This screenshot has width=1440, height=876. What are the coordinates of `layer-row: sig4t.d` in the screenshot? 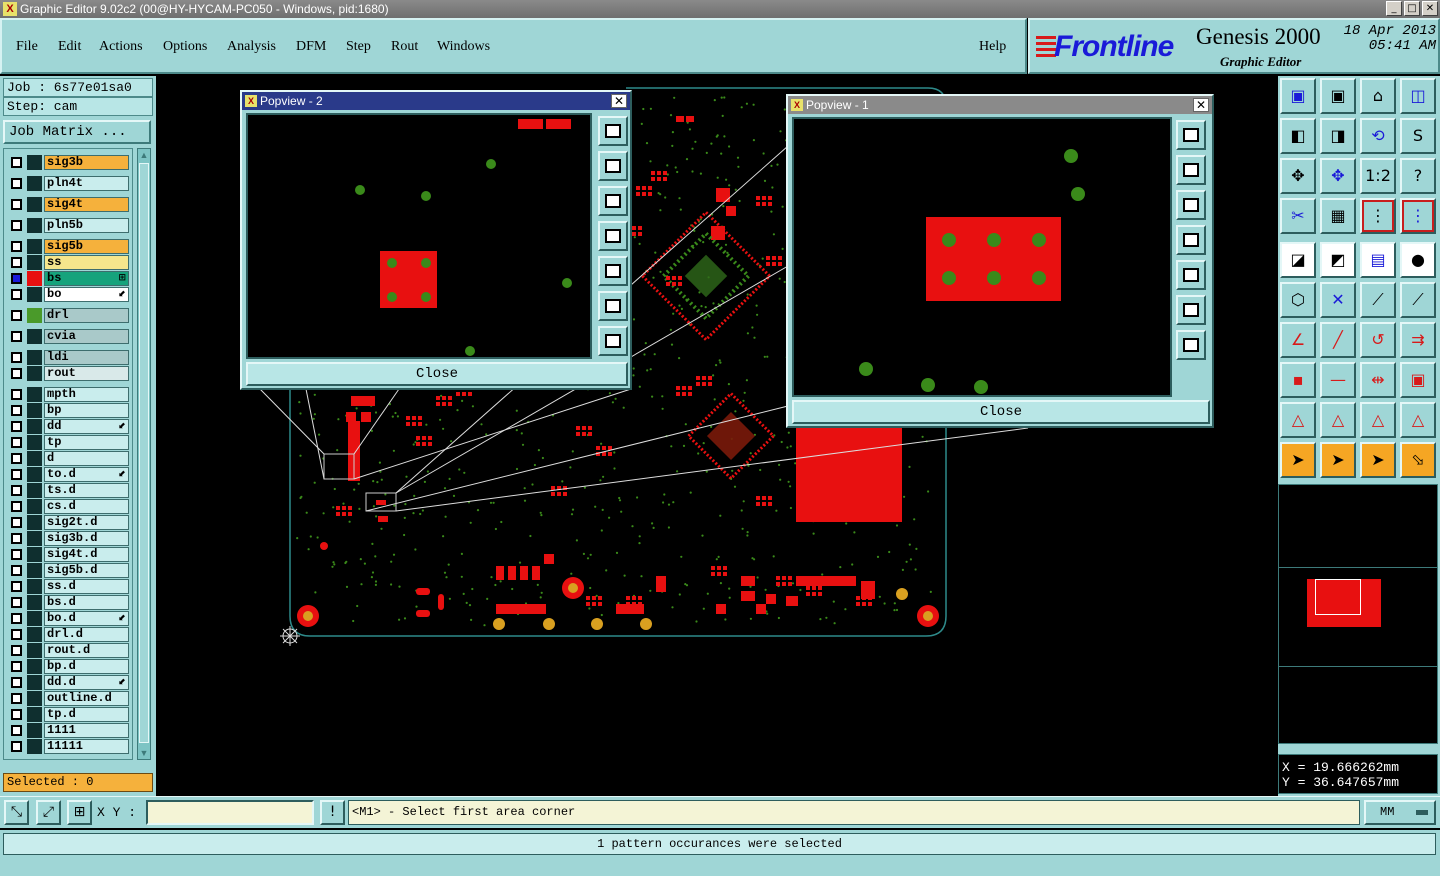 It's located at (68, 554).